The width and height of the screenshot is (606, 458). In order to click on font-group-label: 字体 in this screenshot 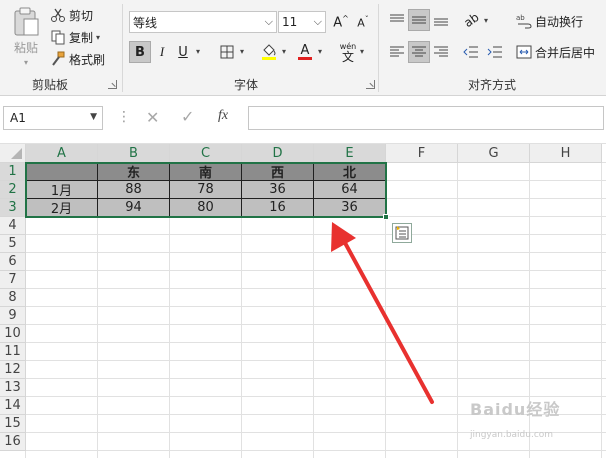, I will do `click(246, 85)`.